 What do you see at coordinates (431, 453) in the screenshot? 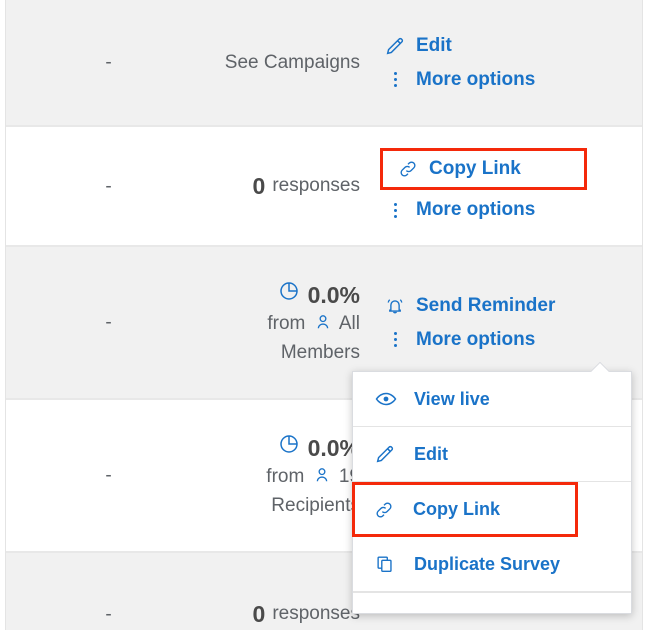
I see `menu-item-label: Edit` at bounding box center [431, 453].